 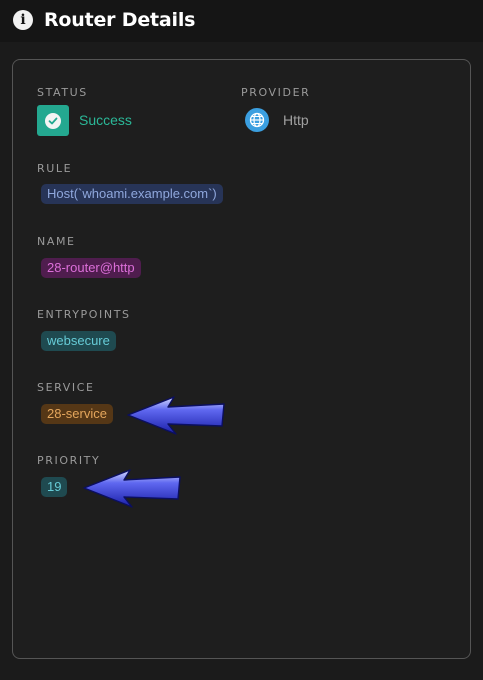 I want to click on check-circle-icon, so click(x=53, y=120).